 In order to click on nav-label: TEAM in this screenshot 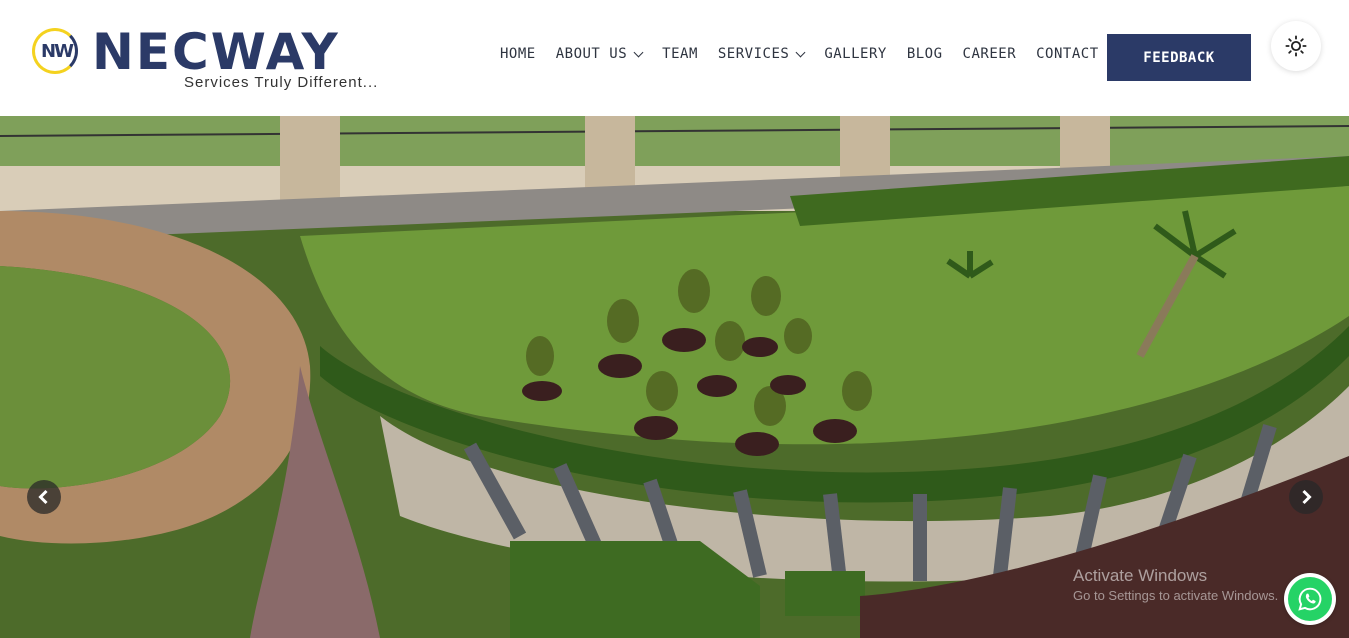, I will do `click(680, 54)`.